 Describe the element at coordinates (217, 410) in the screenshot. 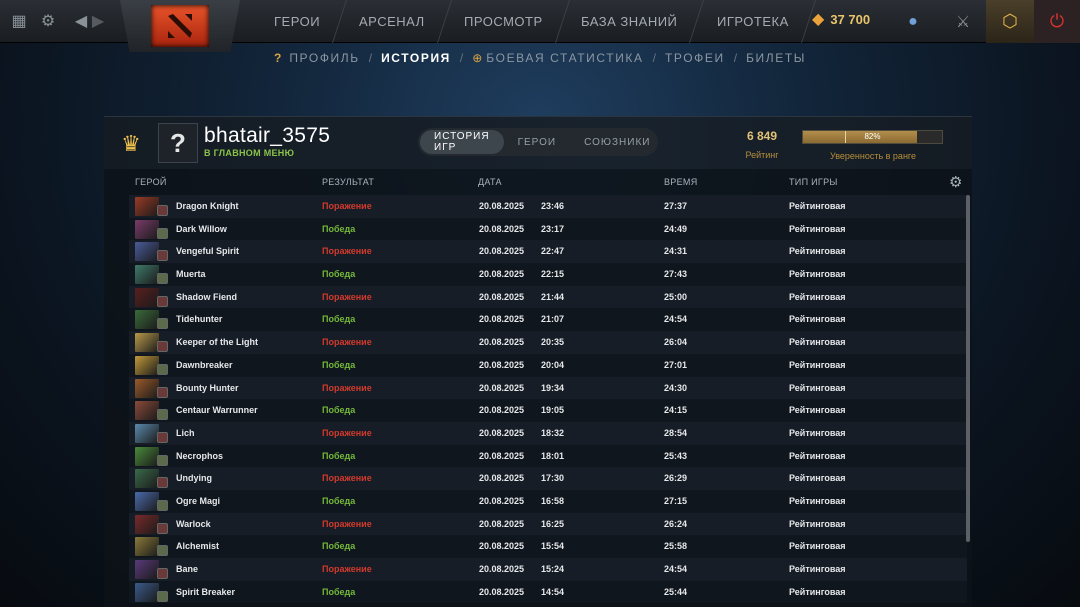

I see `hero-name: Centaur Warrunner` at that location.